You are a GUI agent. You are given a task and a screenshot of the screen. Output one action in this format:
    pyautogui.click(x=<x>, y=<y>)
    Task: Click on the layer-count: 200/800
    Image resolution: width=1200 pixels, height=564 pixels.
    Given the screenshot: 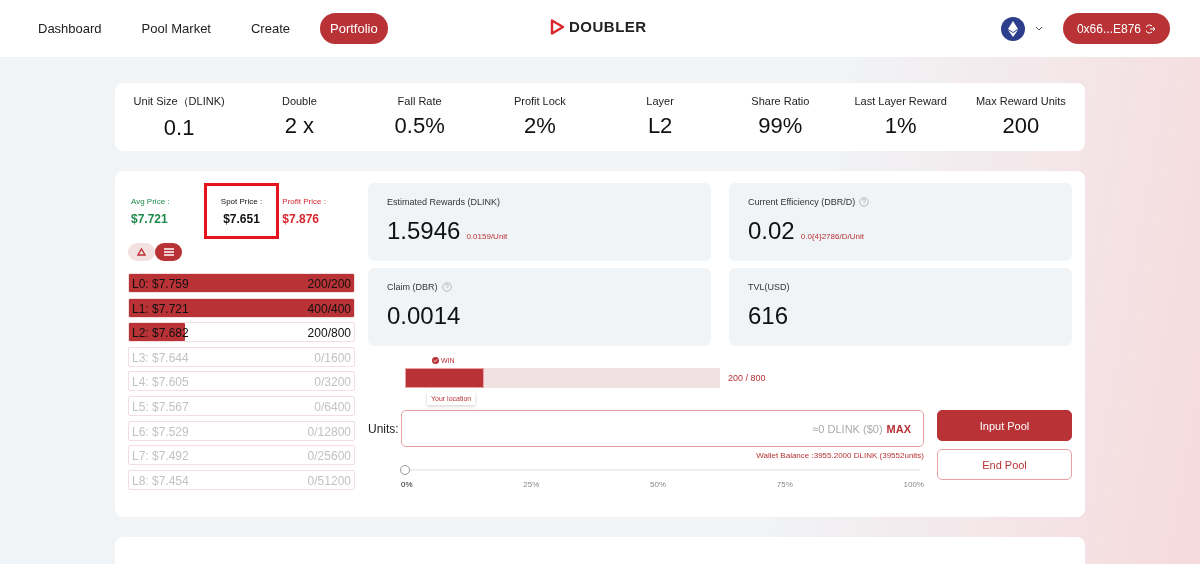 What is the action you would take?
    pyautogui.click(x=329, y=333)
    